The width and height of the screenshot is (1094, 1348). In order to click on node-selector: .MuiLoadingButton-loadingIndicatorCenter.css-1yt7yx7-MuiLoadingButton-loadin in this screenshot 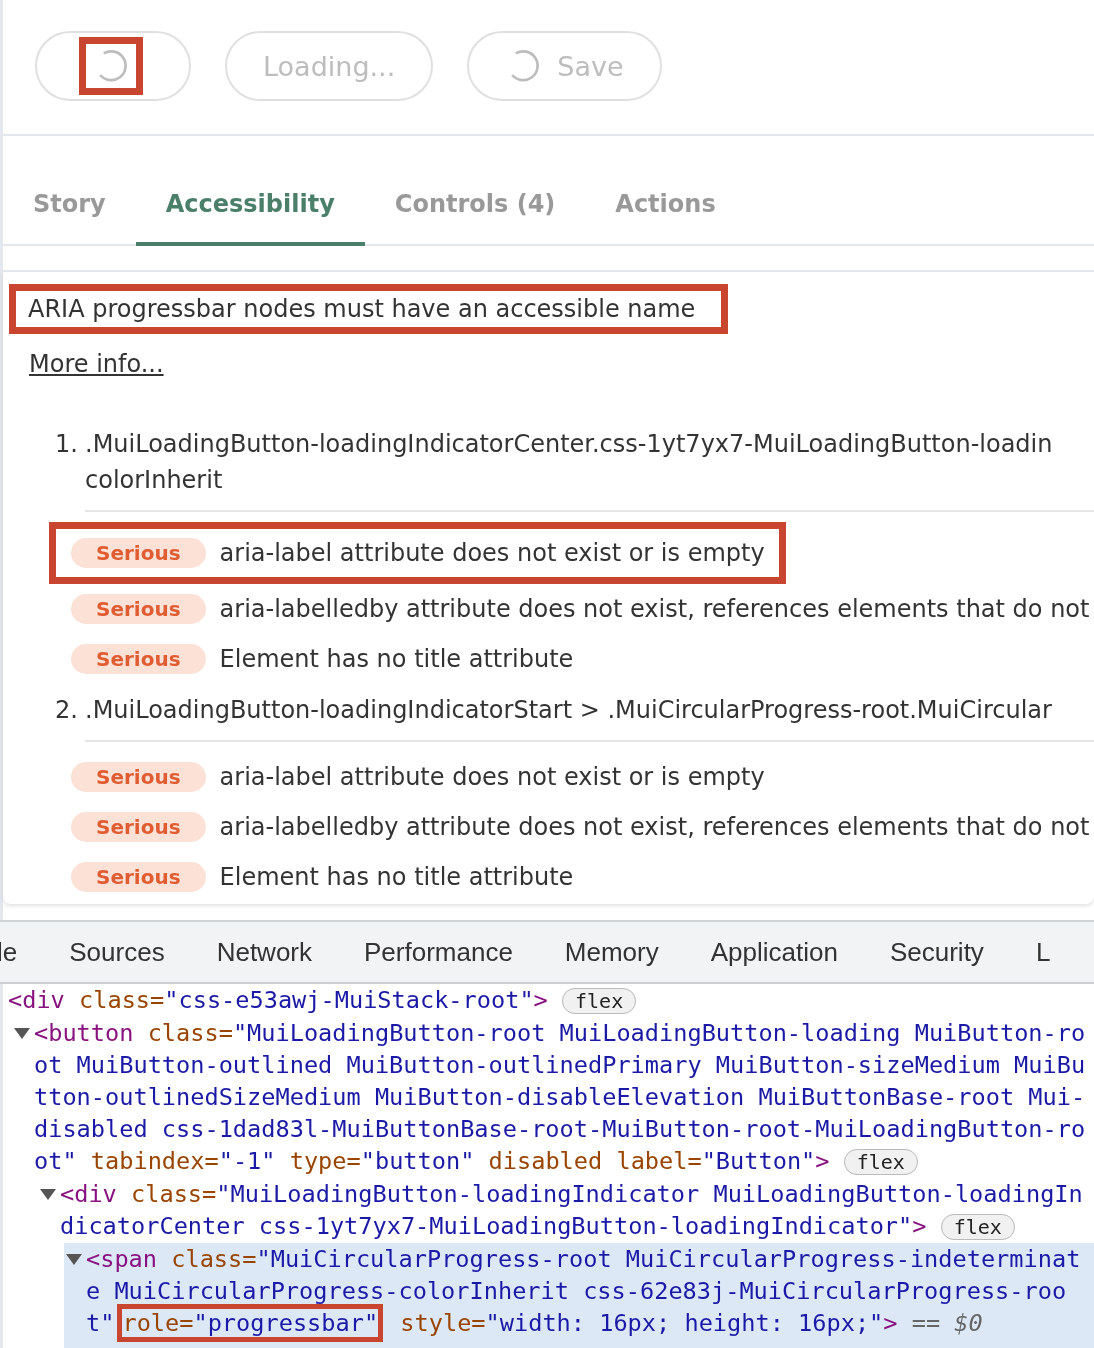, I will do `click(589, 444)`.